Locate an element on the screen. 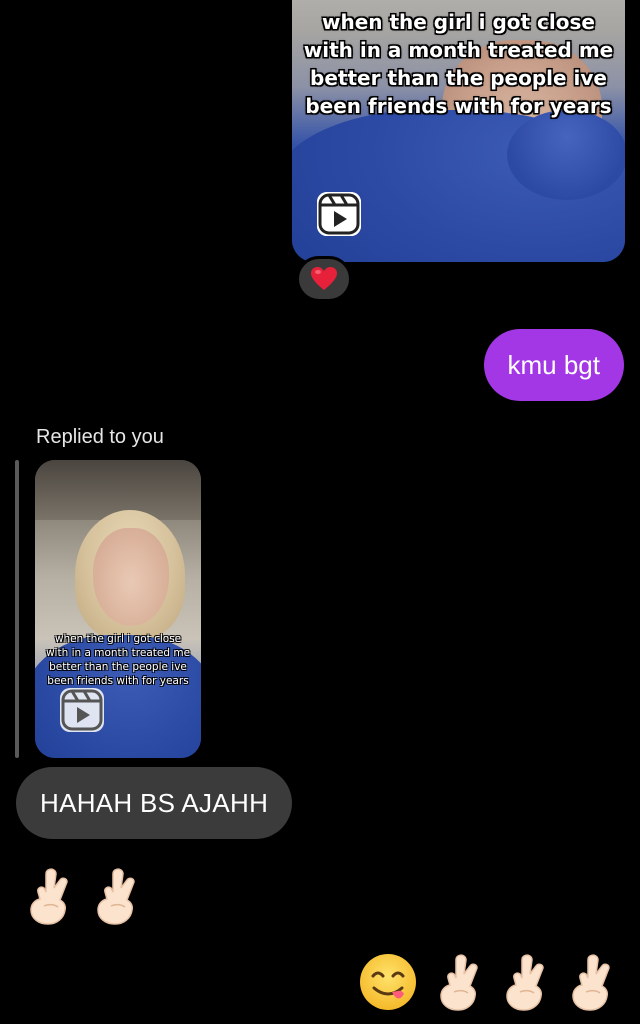  emoji-message-left is located at coordinates (82, 896).